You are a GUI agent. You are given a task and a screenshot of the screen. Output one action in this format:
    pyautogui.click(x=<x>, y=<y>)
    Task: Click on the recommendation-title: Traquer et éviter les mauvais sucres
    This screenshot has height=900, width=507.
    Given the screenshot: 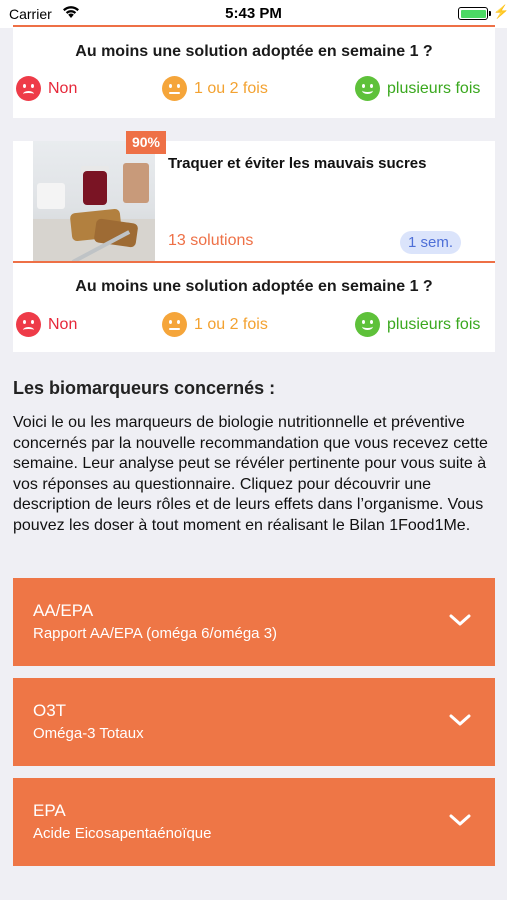 What is the action you would take?
    pyautogui.click(x=297, y=163)
    